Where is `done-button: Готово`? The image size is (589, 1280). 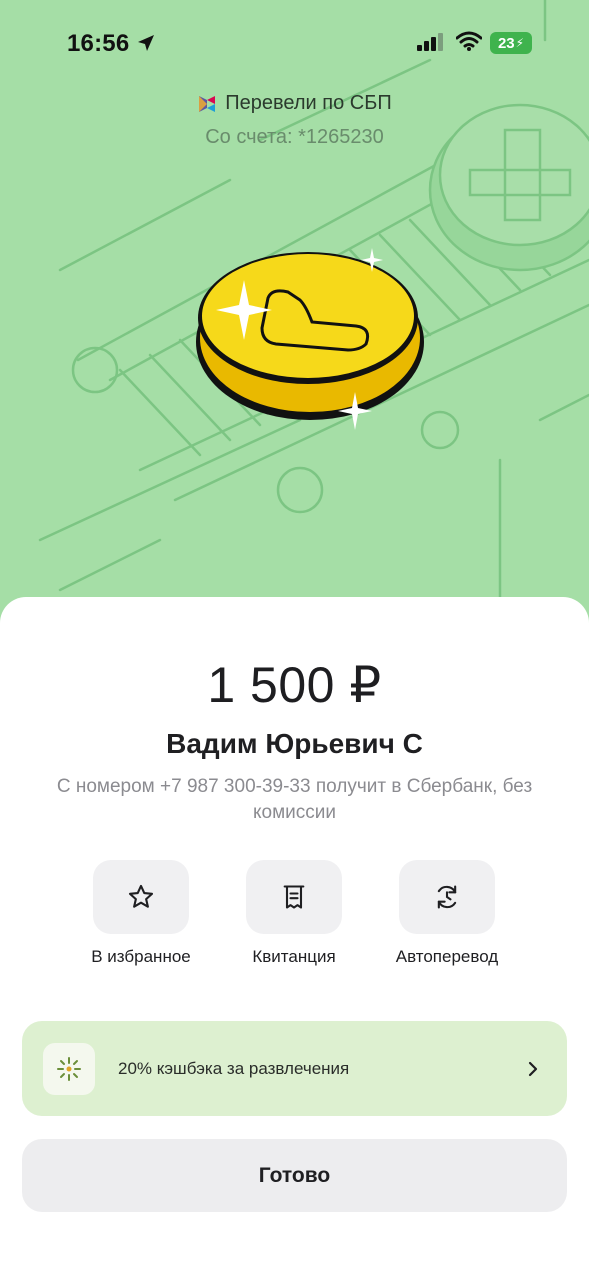 done-button: Готово is located at coordinates (294, 1175).